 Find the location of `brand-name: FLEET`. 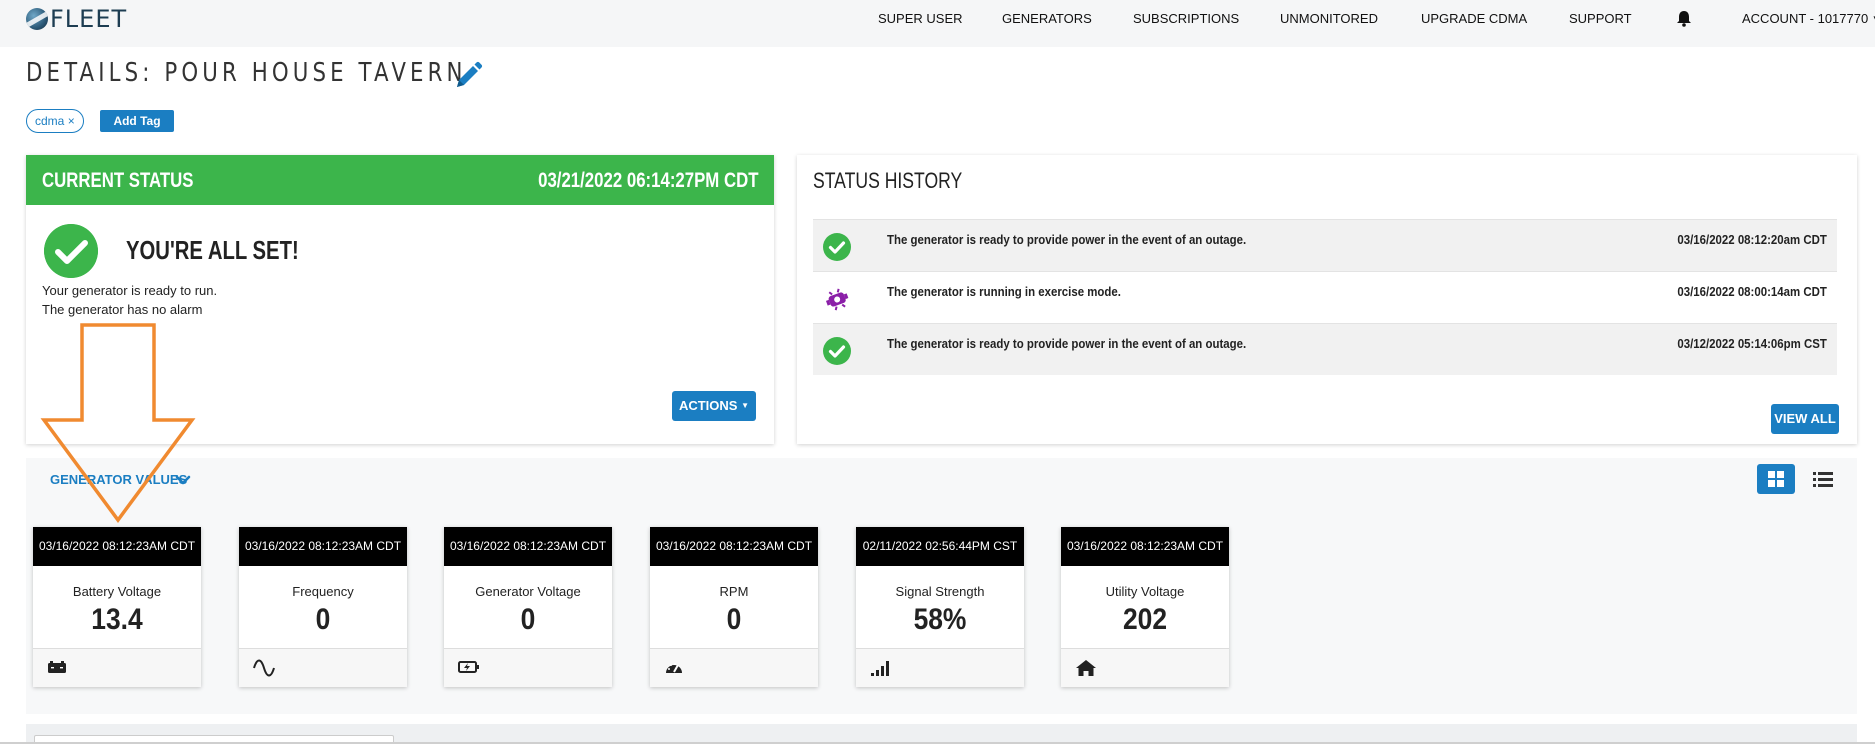

brand-name: FLEET is located at coordinates (89, 19).